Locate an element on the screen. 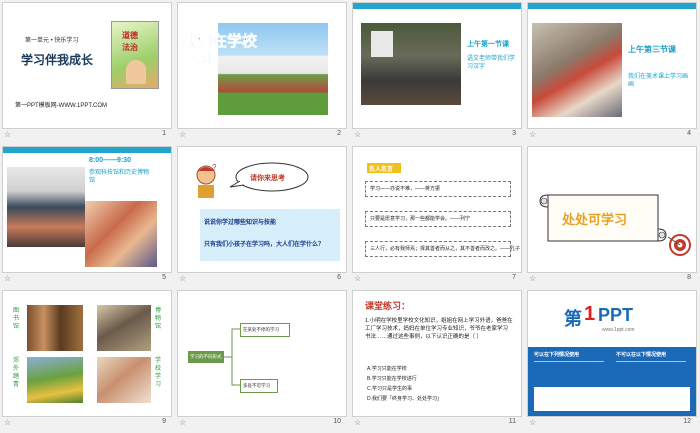 This screenshot has height=433, width=700. slide-3-body: 语文老师带我们学习汉字 is located at coordinates (491, 63).